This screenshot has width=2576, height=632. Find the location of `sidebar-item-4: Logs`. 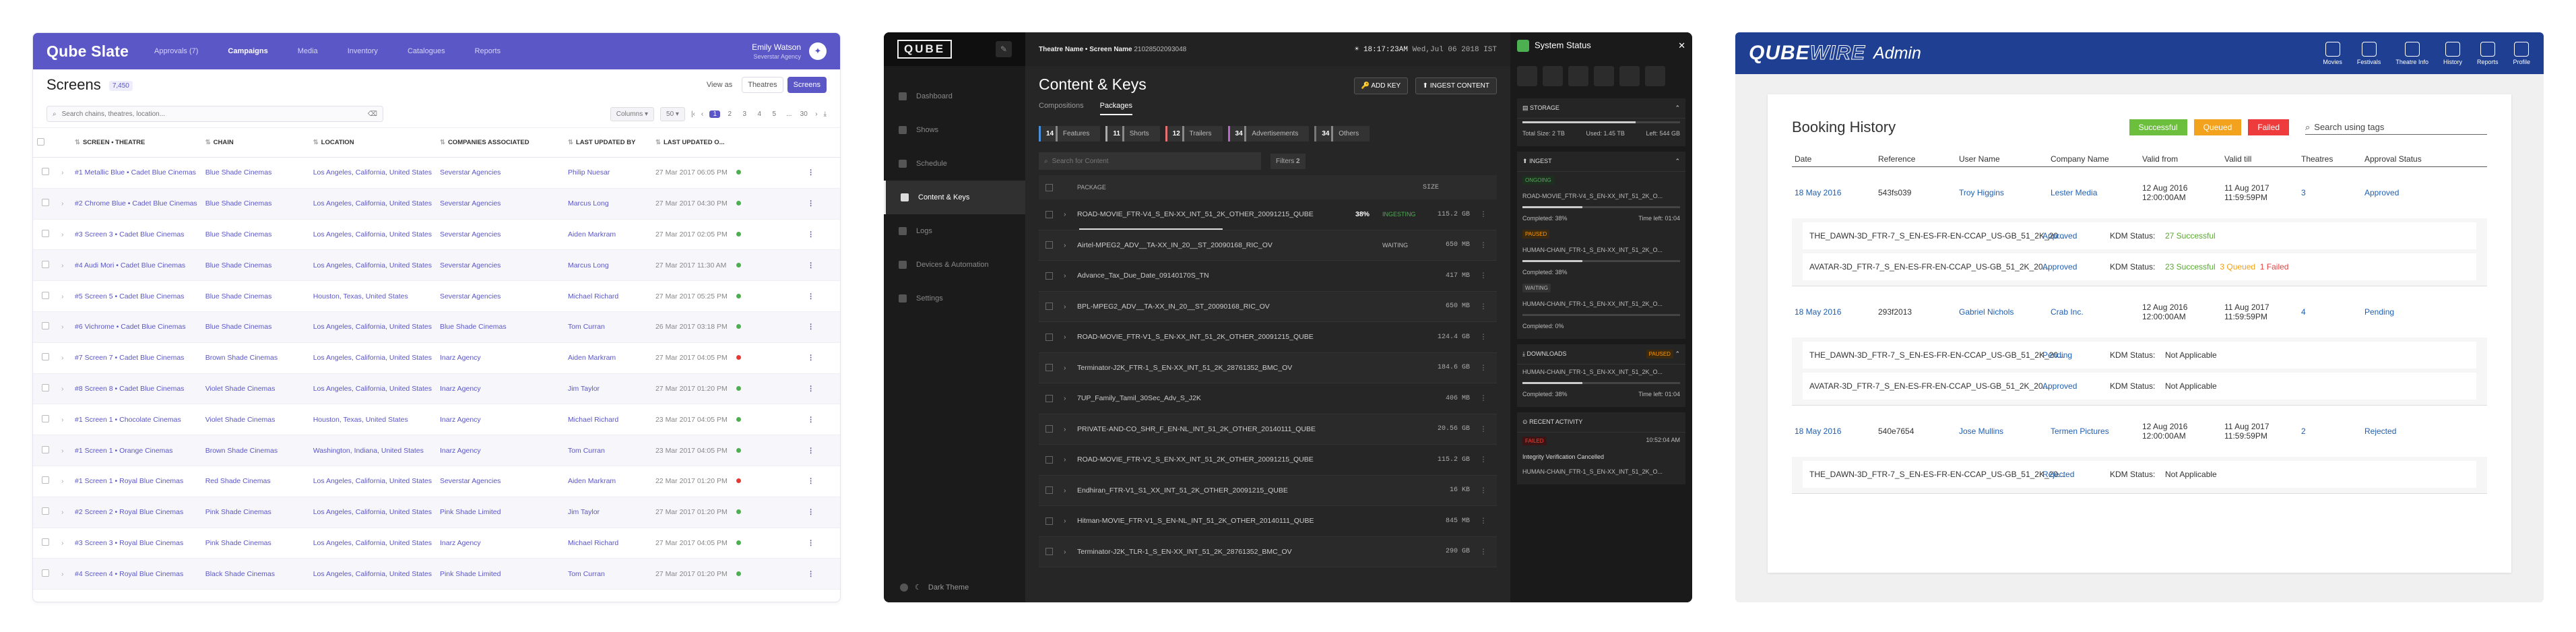

sidebar-item-4: Logs is located at coordinates (955, 231).